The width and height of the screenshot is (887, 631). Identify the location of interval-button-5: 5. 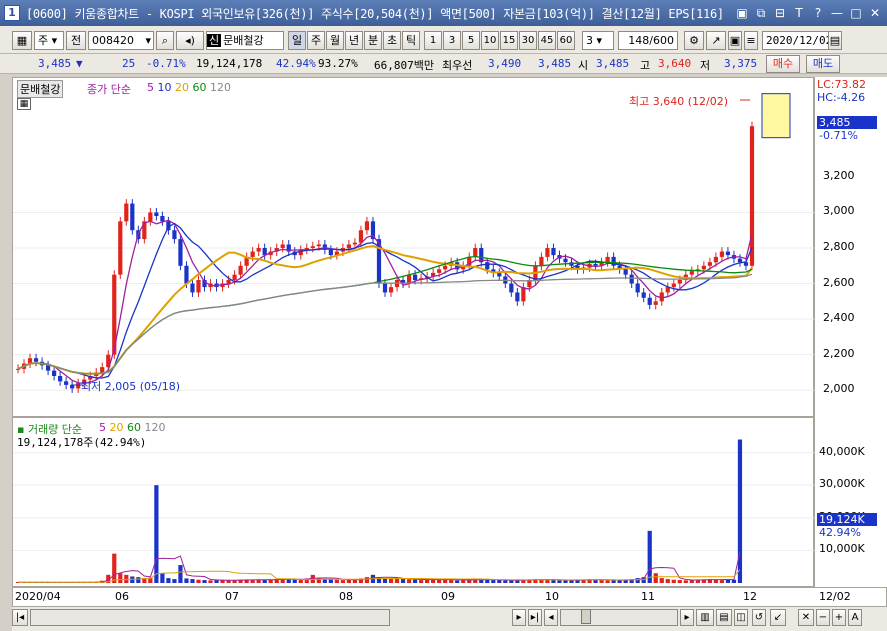
(471, 40).